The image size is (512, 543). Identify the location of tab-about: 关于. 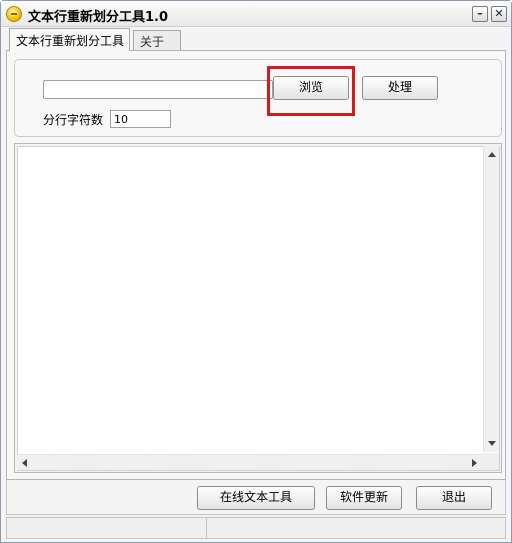
(157, 40).